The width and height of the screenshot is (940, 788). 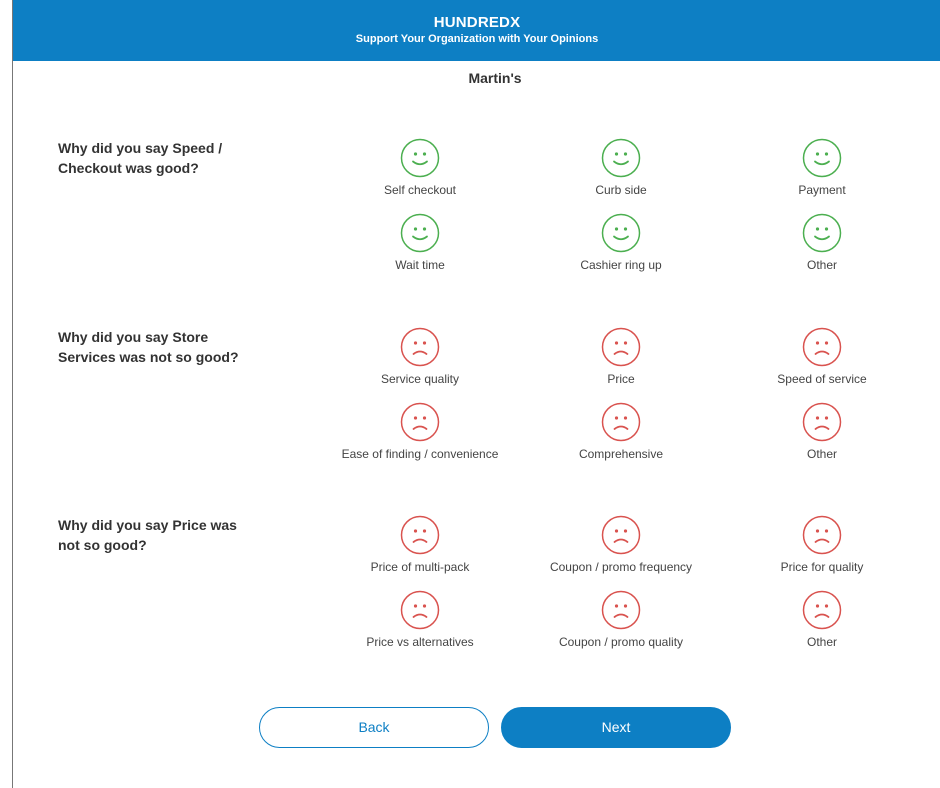 What do you see at coordinates (621, 190) in the screenshot?
I see `option-label: Curb side` at bounding box center [621, 190].